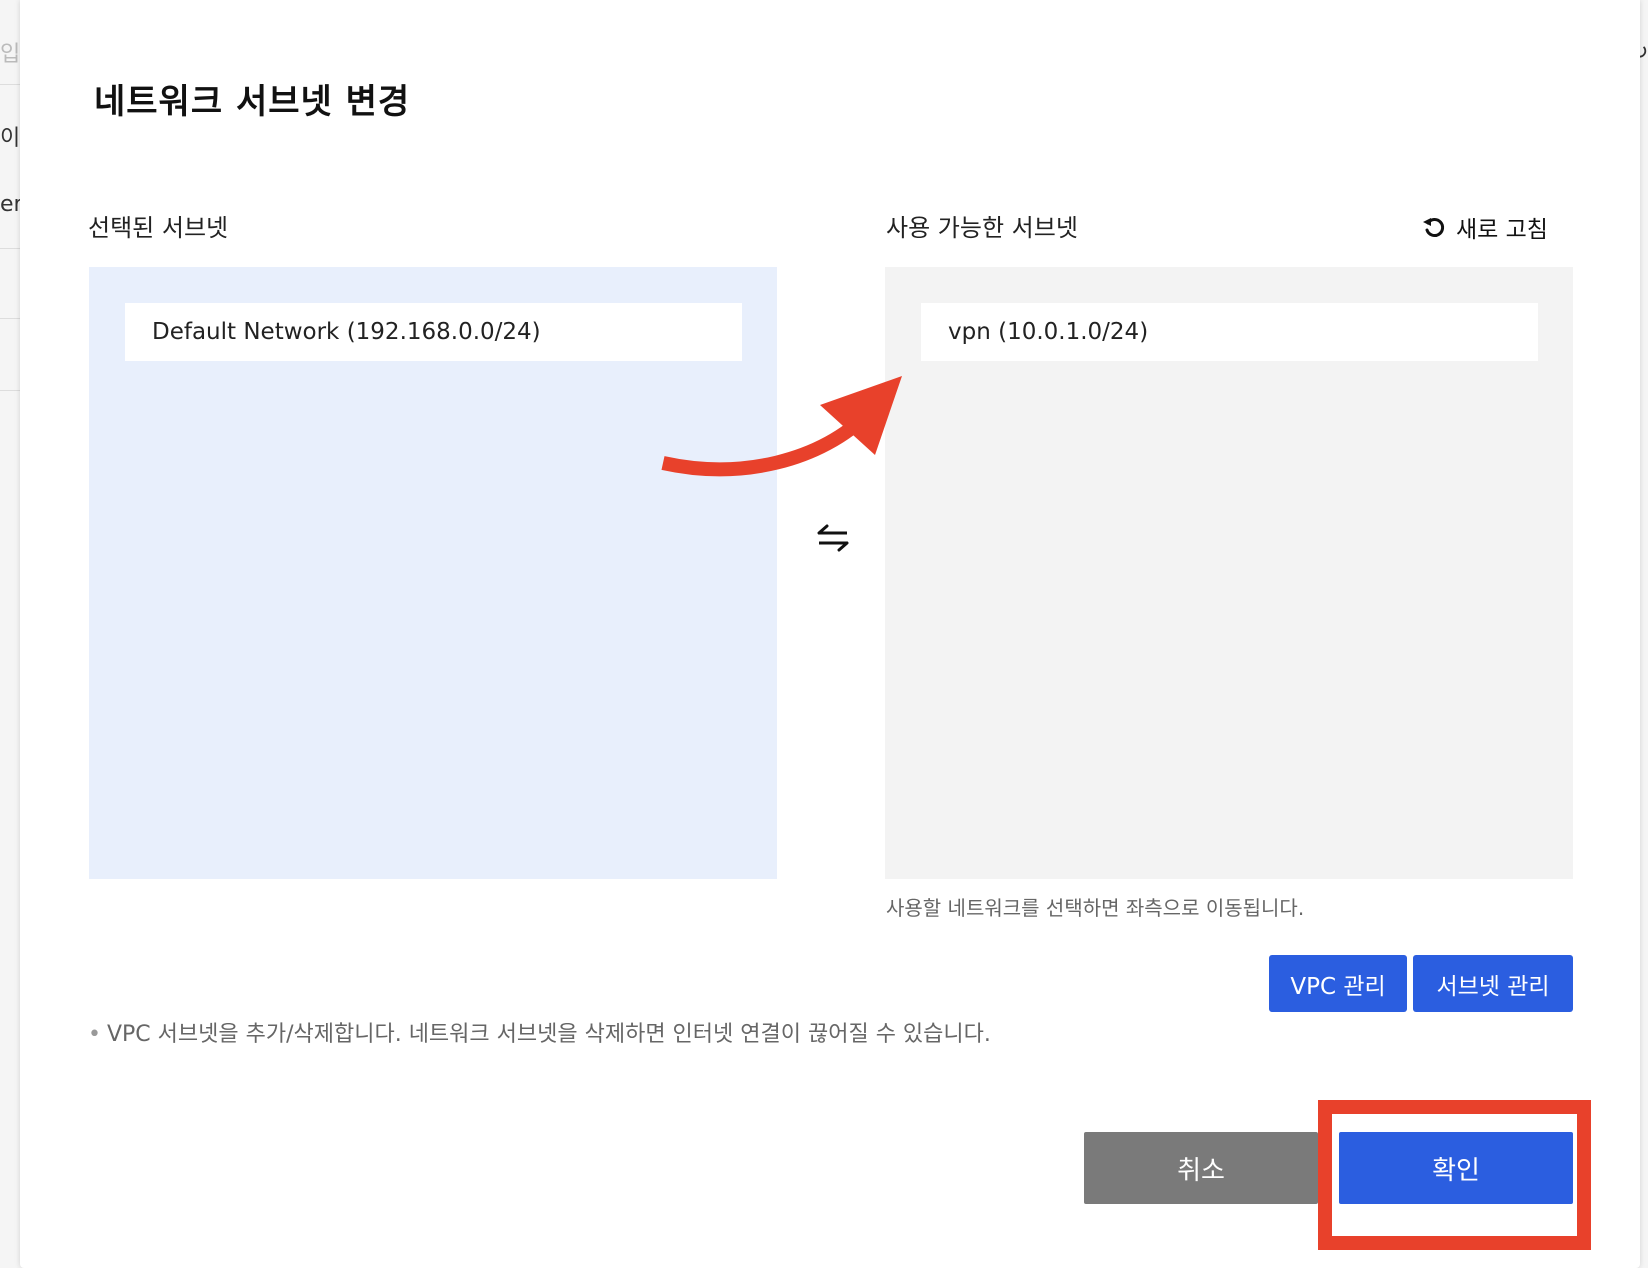 The image size is (1648, 1268). I want to click on refresh-button: 새로 고침, so click(1485, 227).